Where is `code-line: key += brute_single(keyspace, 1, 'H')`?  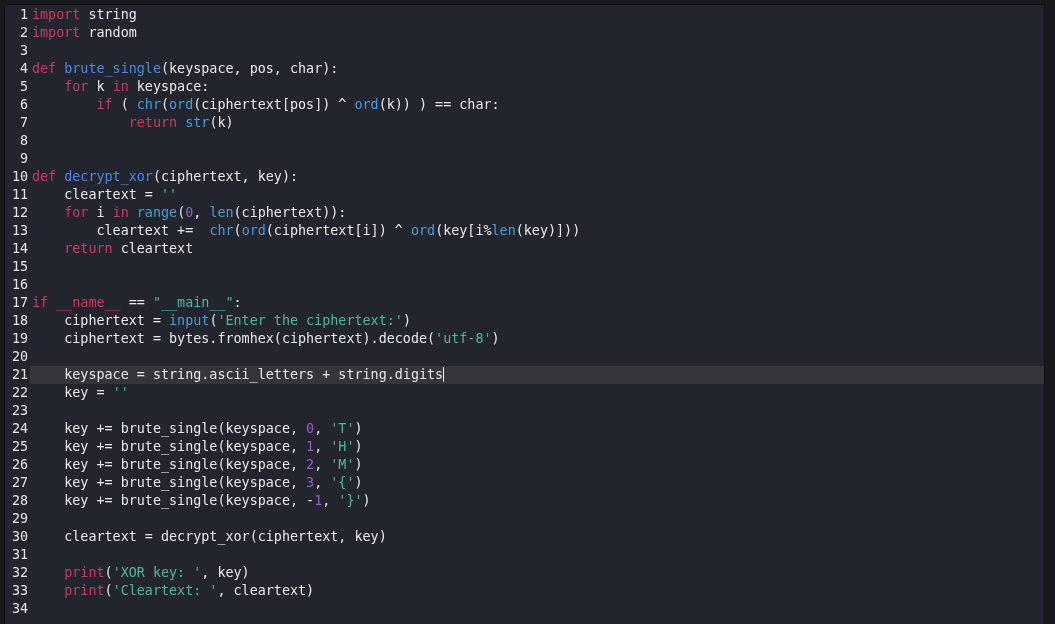 code-line: key += brute_single(keyspace, 1, 'H') is located at coordinates (213, 447).